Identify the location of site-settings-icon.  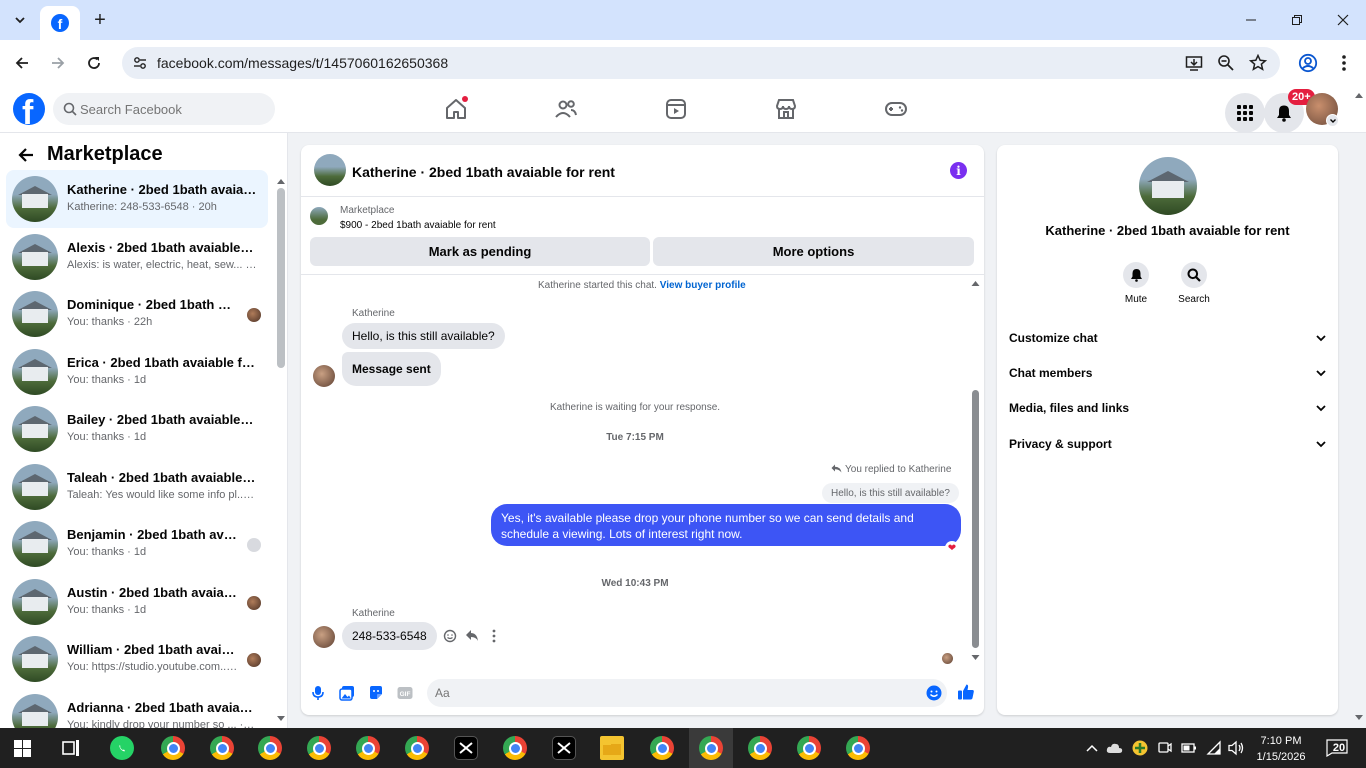
(140, 63).